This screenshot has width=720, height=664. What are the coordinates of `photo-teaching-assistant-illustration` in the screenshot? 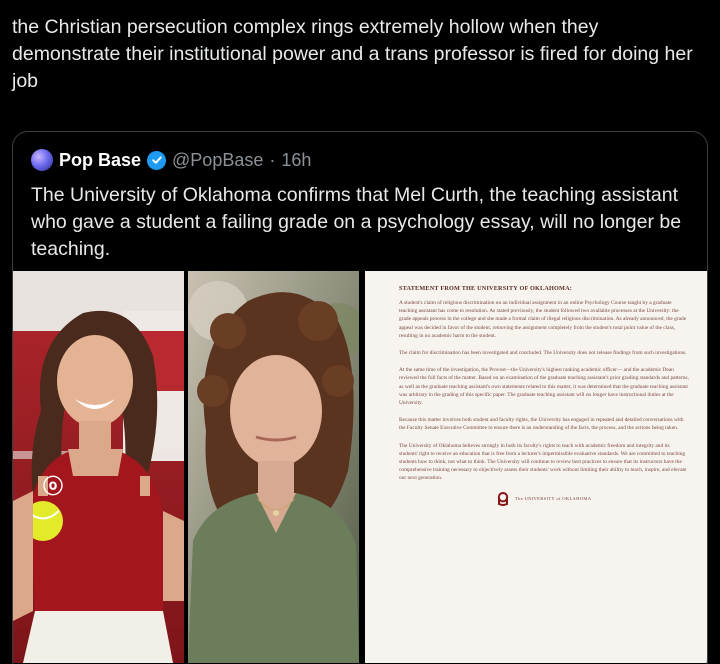 It's located at (273, 467).